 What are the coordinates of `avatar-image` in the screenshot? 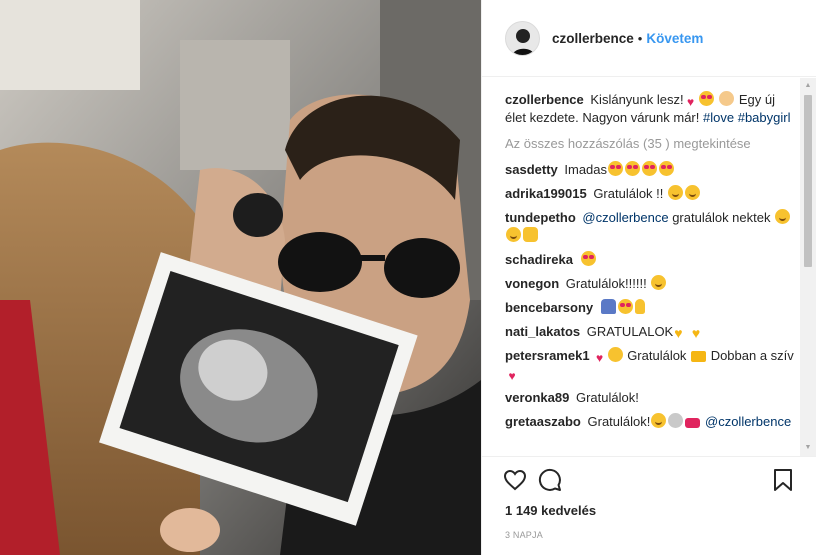 It's located at (522, 38).